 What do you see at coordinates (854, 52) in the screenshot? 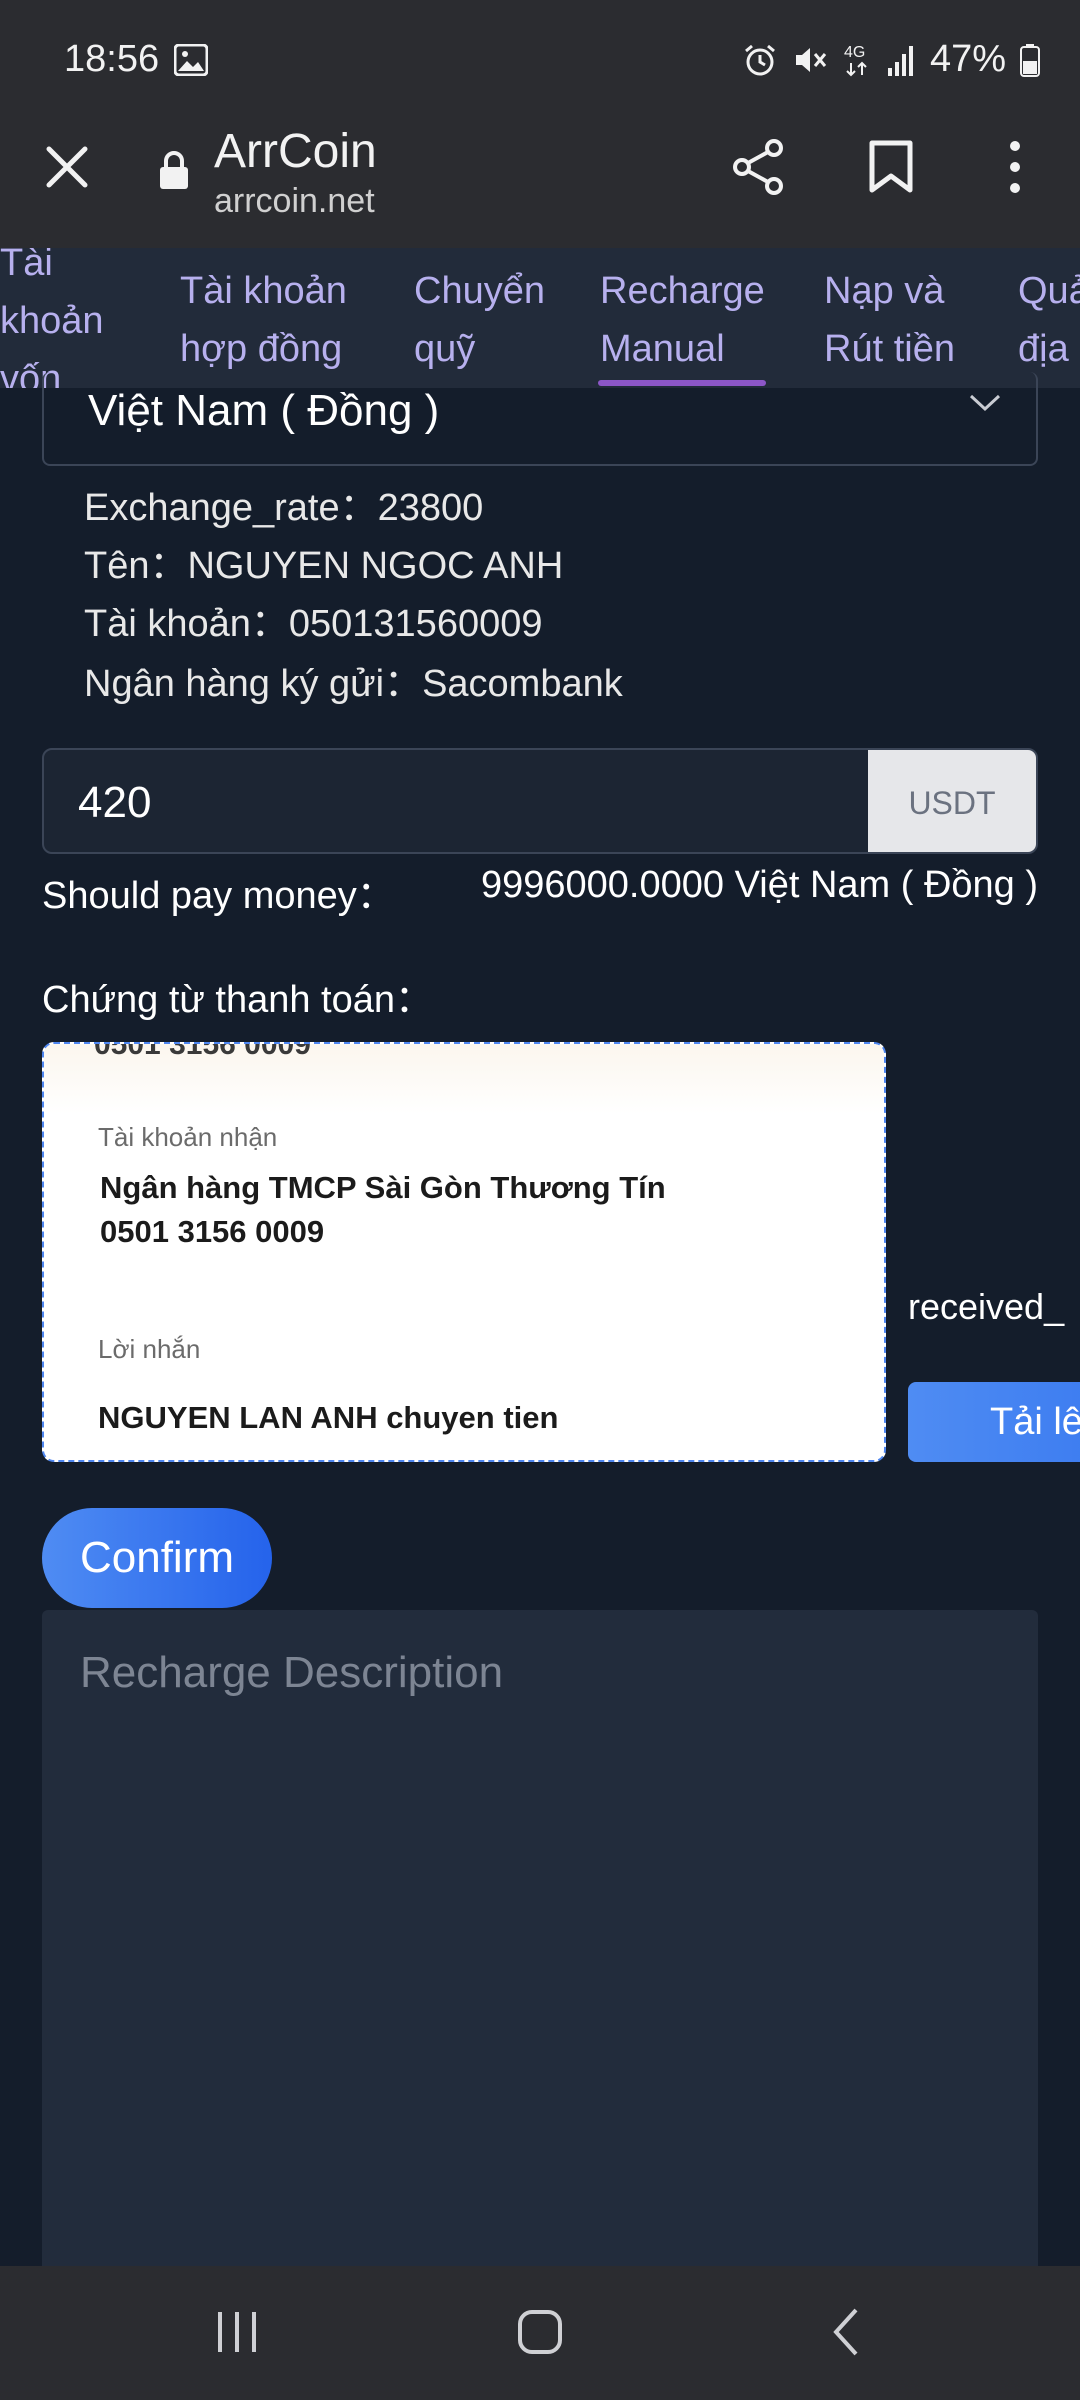
I see `svg-text: 4G` at bounding box center [854, 52].